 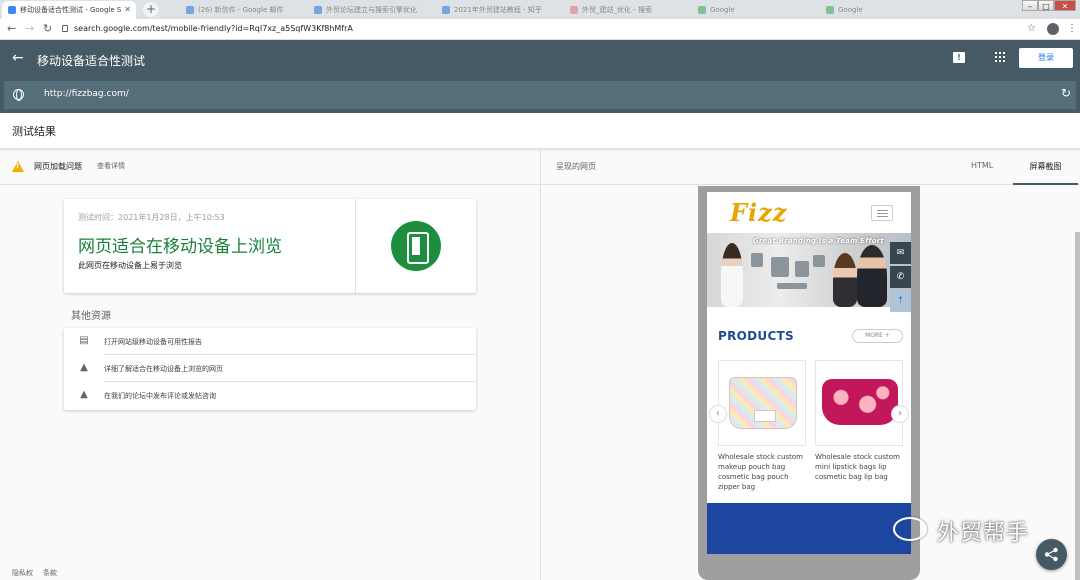 I want to click on tab-active: 移动设备适合性测试 - Google S ✕, so click(x=69, y=10).